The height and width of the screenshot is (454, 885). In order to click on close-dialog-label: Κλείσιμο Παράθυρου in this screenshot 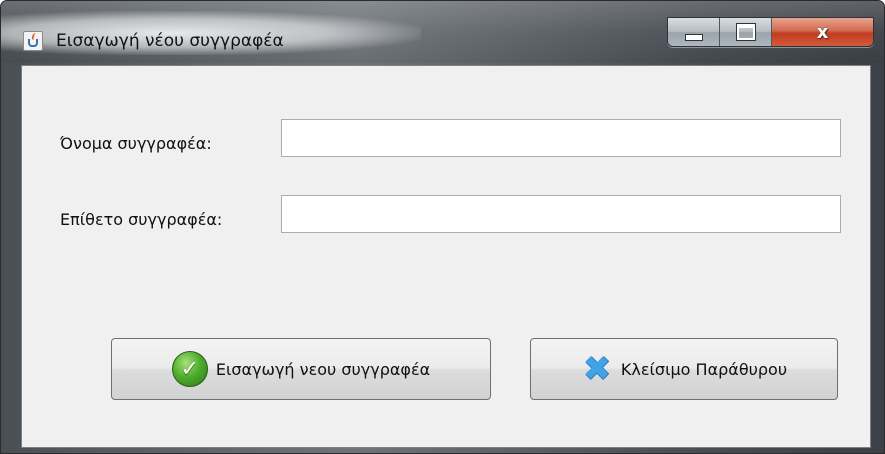, I will do `click(704, 369)`.